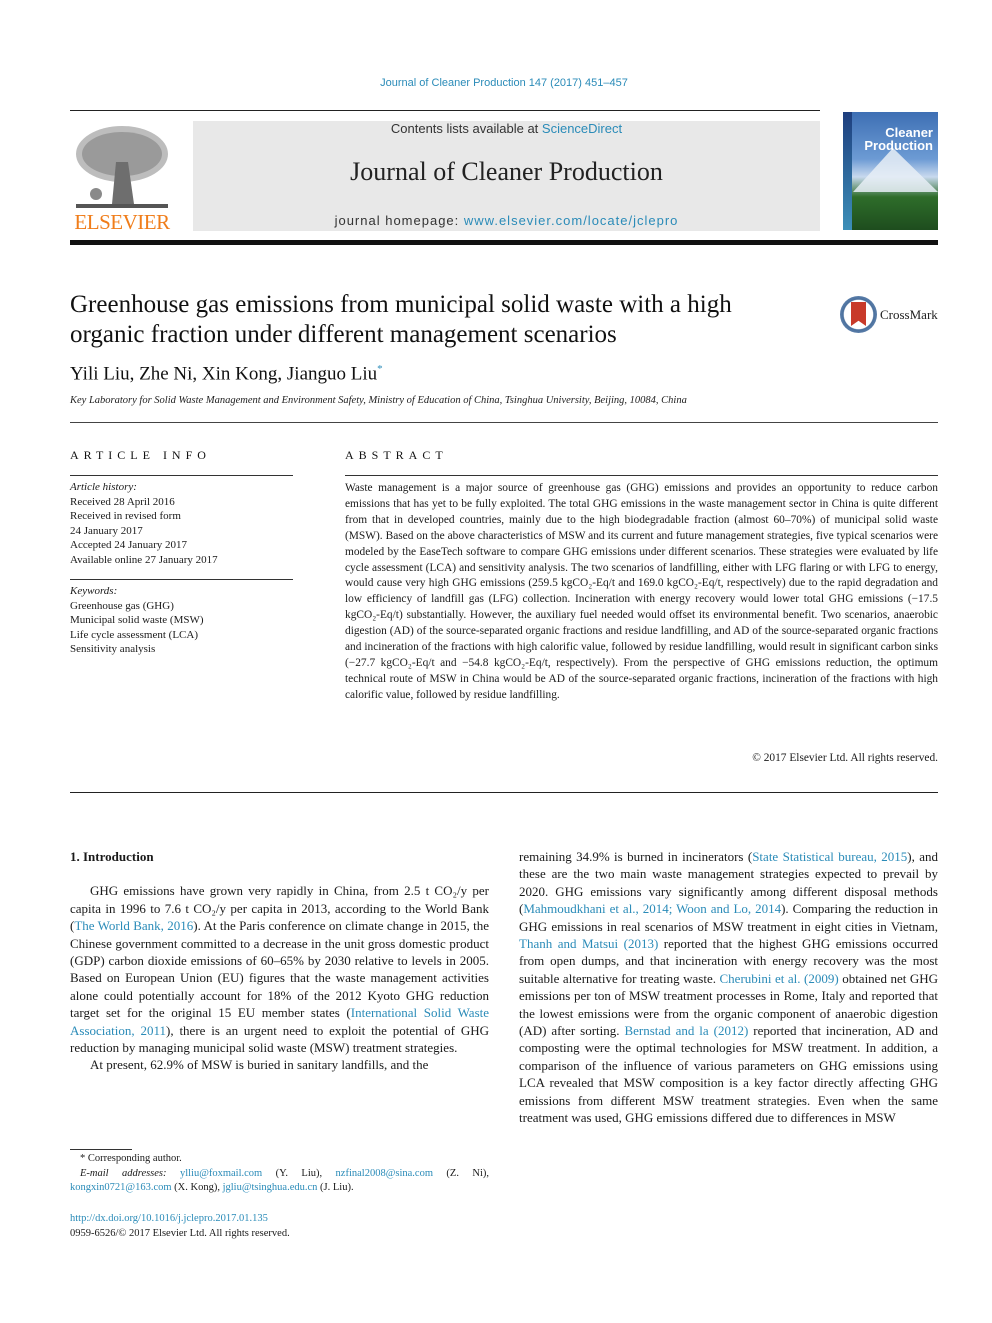  I want to click on crossmark-ribbon, so click(858, 314).